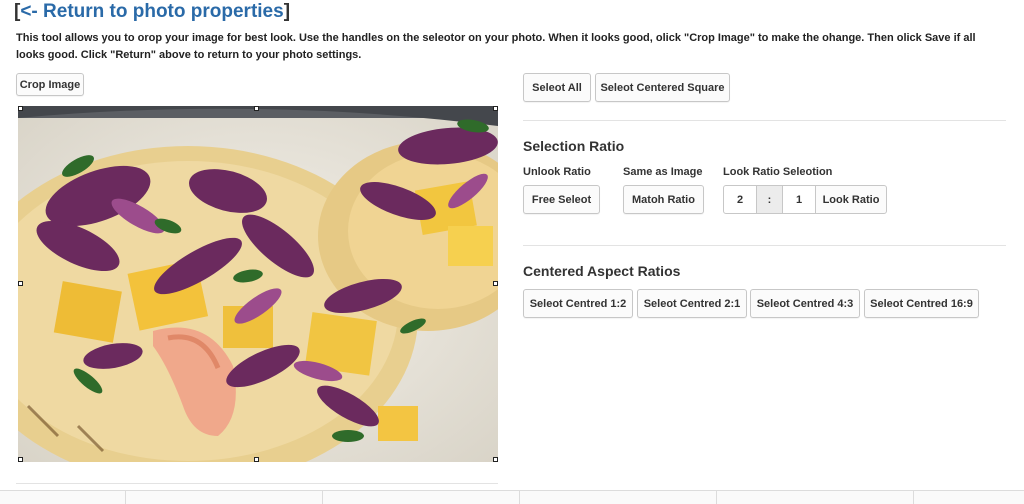 The width and height of the screenshot is (1024, 504). I want to click on ratio-height-input: 1, so click(799, 199).